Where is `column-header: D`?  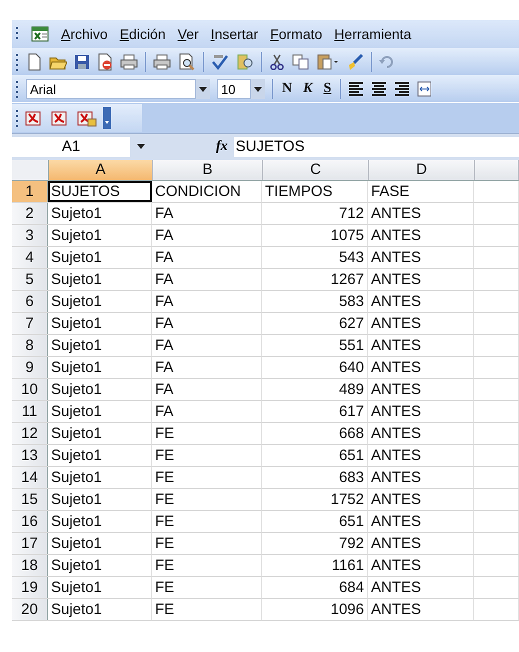
column-header: D is located at coordinates (422, 170).